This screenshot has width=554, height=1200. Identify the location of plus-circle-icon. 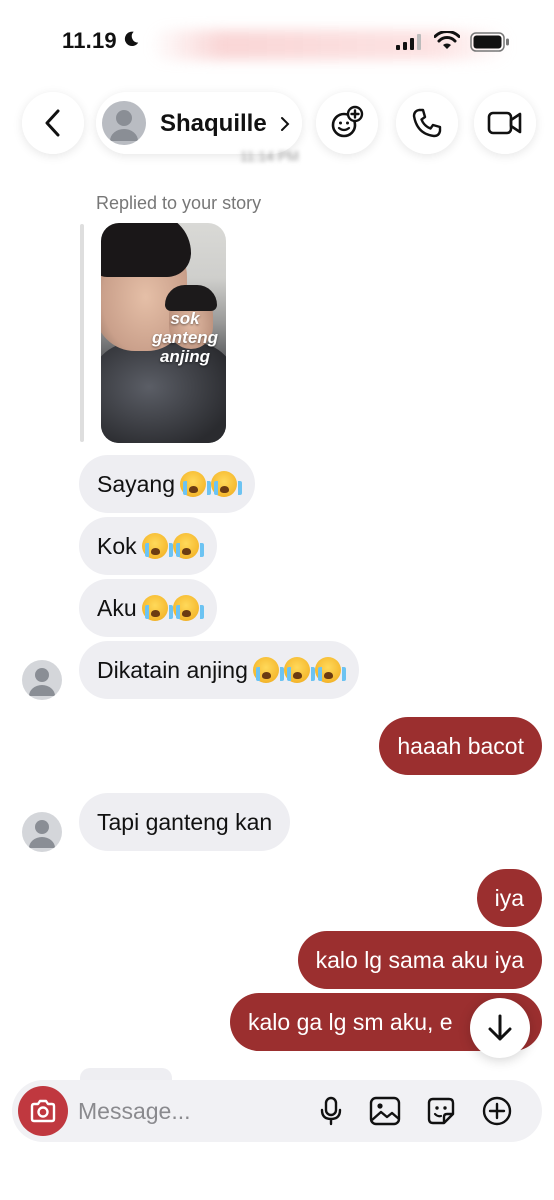
(497, 1111).